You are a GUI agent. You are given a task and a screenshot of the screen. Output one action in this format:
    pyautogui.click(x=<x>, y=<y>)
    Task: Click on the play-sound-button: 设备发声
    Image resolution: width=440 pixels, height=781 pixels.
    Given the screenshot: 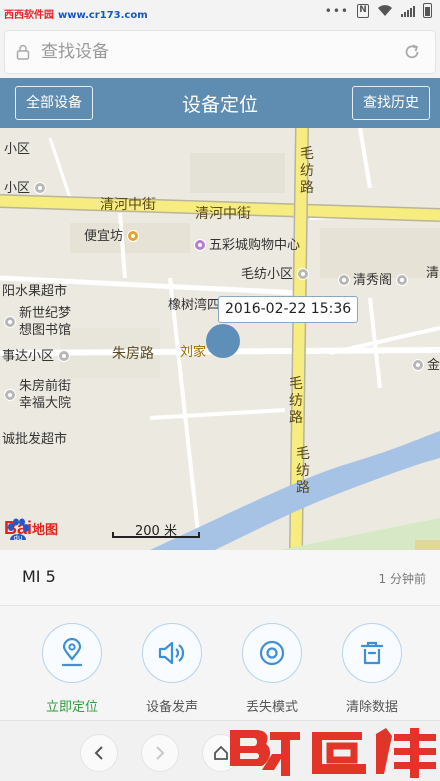 What is the action you would take?
    pyautogui.click(x=172, y=669)
    